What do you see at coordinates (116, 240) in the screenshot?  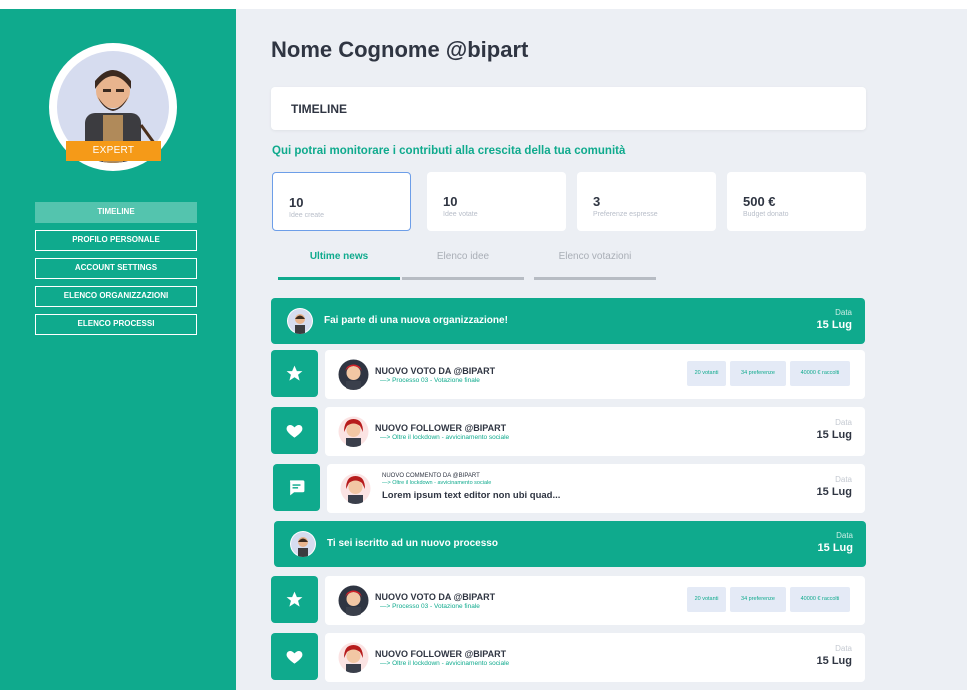 I see `sidebar-item-profilo-personale: PROFILO PERSONALE` at bounding box center [116, 240].